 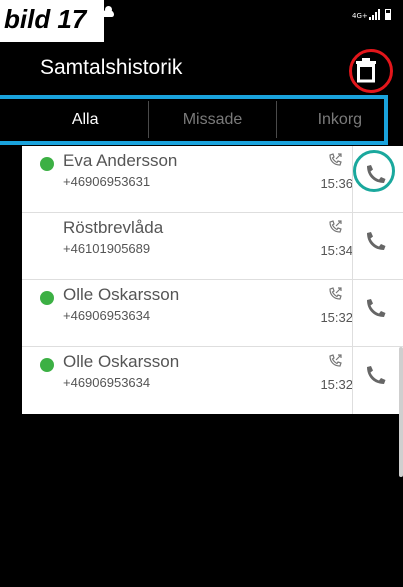 What do you see at coordinates (360, 16) in the screenshot?
I see `network-type: 4G+` at bounding box center [360, 16].